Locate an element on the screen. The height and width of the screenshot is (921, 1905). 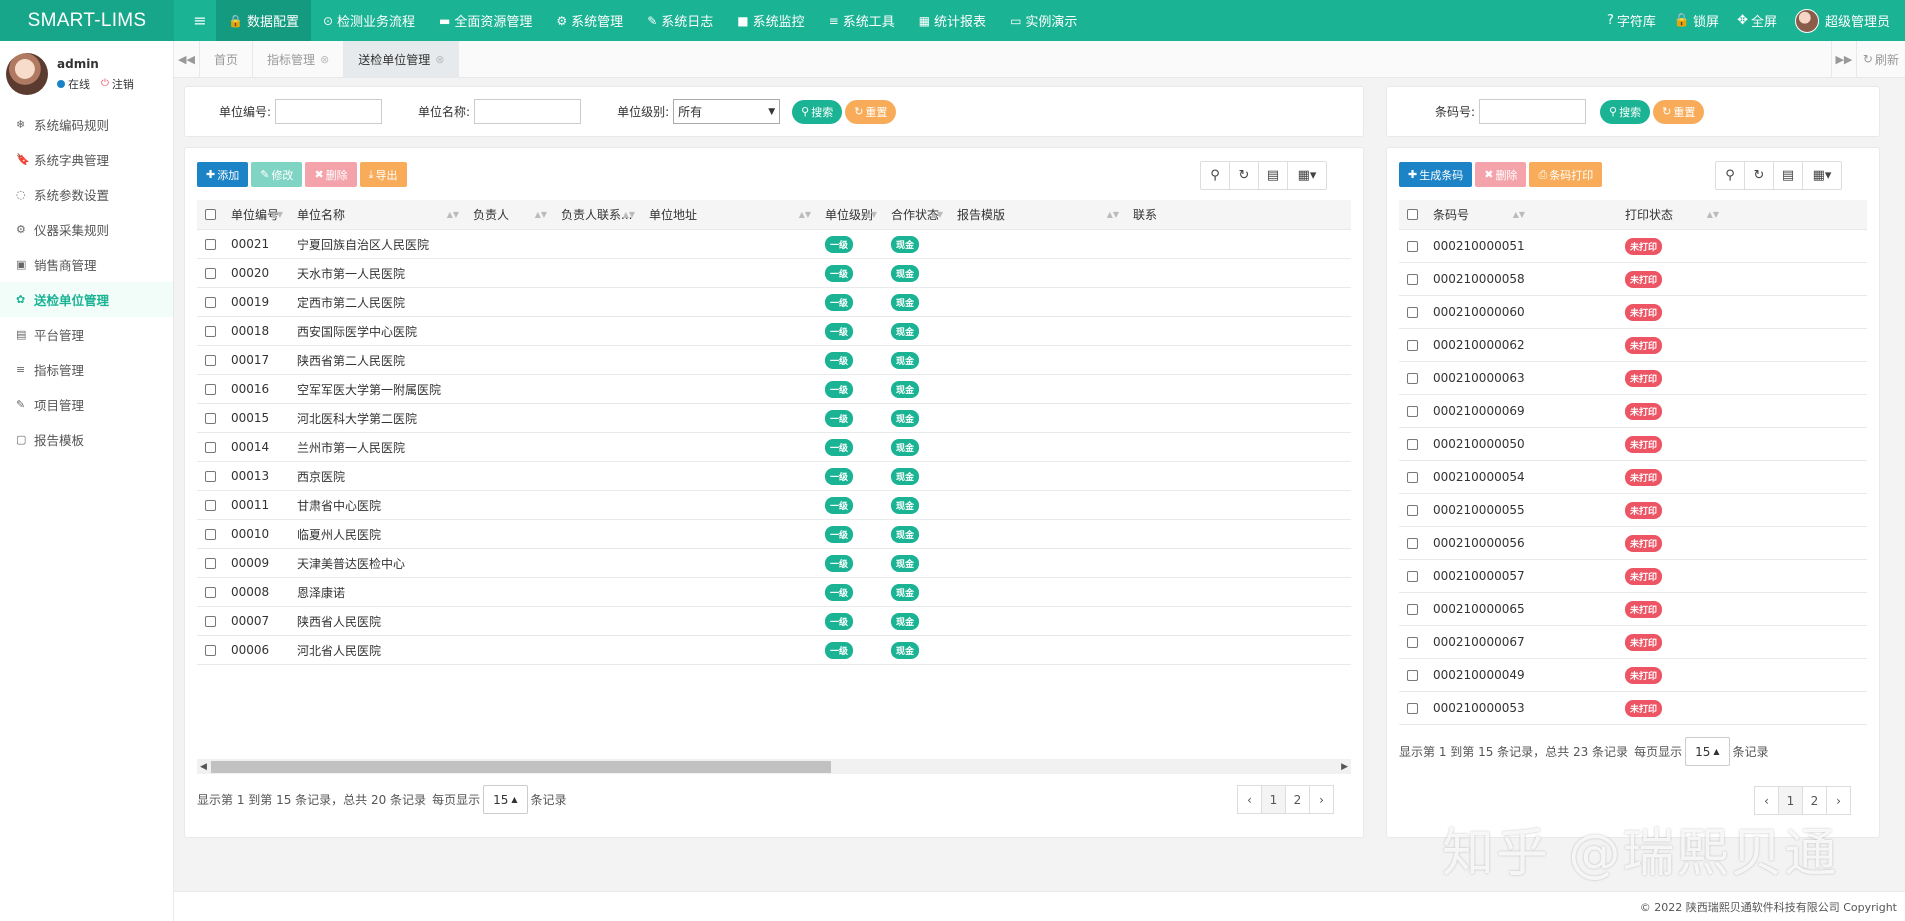
table-row: 000210000051 未打印 is located at coordinates (1633, 246).